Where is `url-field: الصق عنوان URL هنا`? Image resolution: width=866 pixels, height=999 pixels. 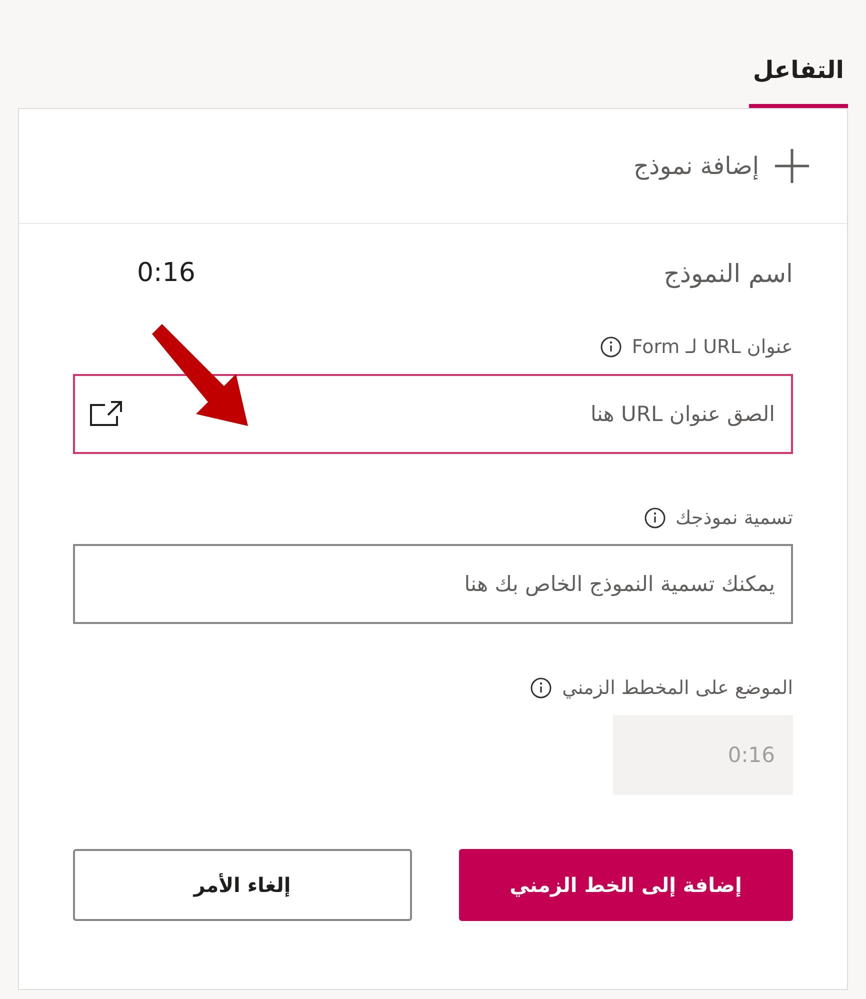
url-field: الصق عنوان URL هنا is located at coordinates (433, 414).